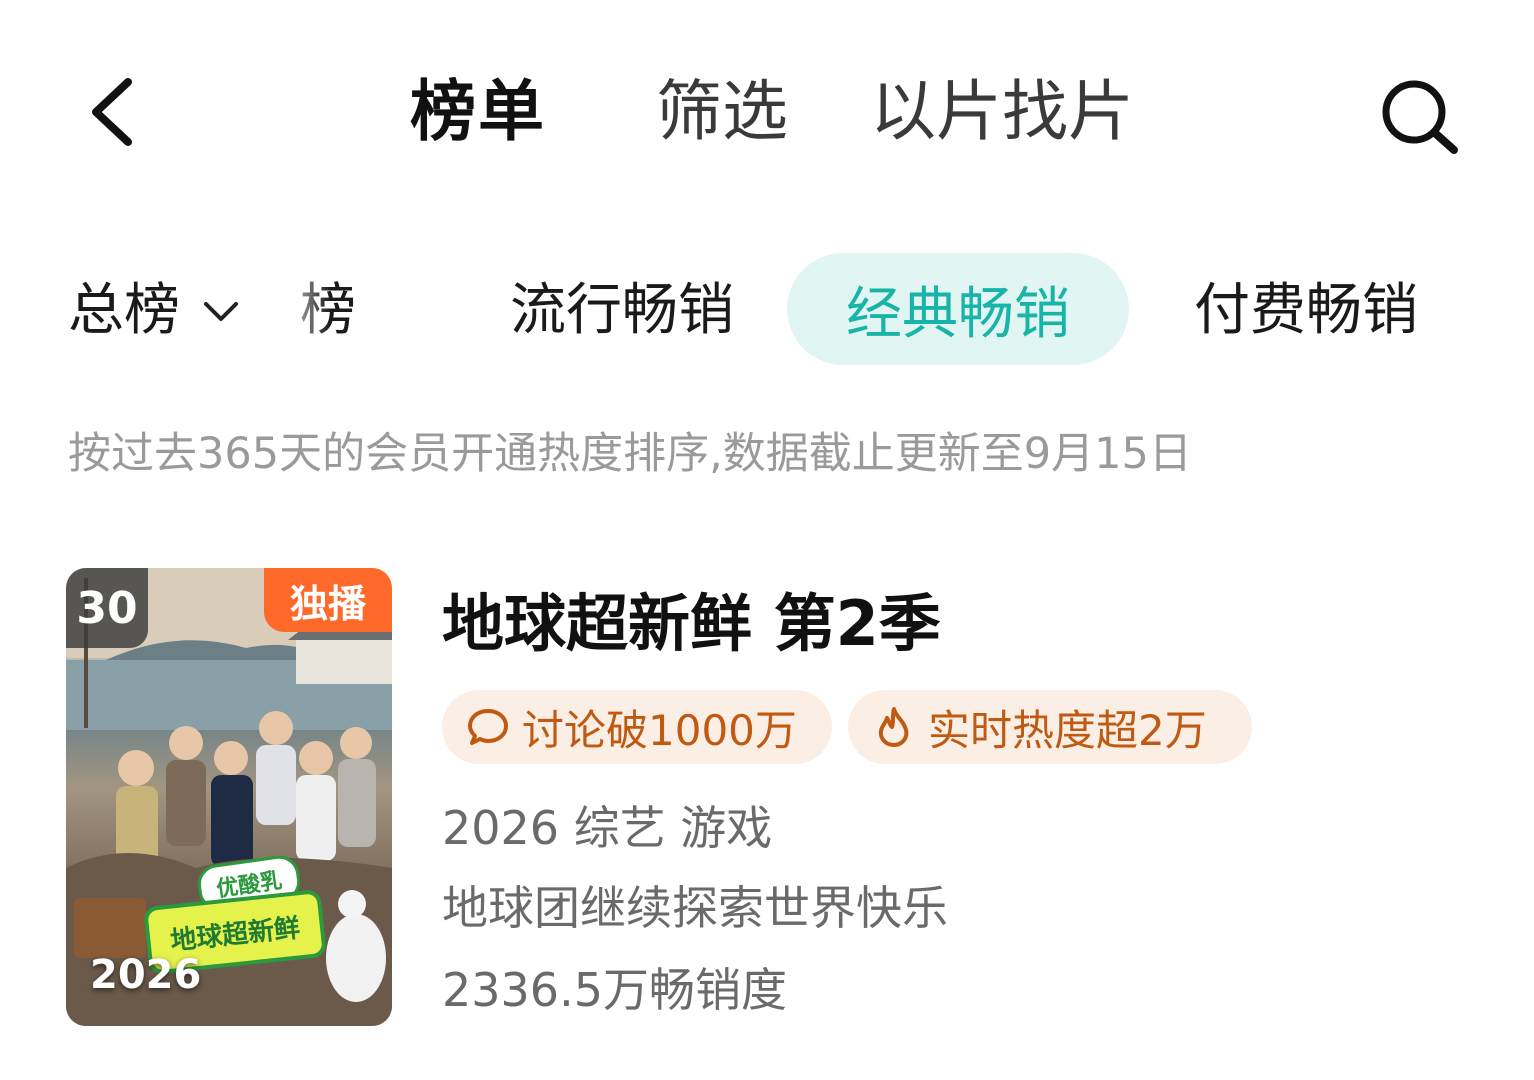 The height and width of the screenshot is (1080, 1534). I want to click on rank-badge: 30, so click(107, 608).